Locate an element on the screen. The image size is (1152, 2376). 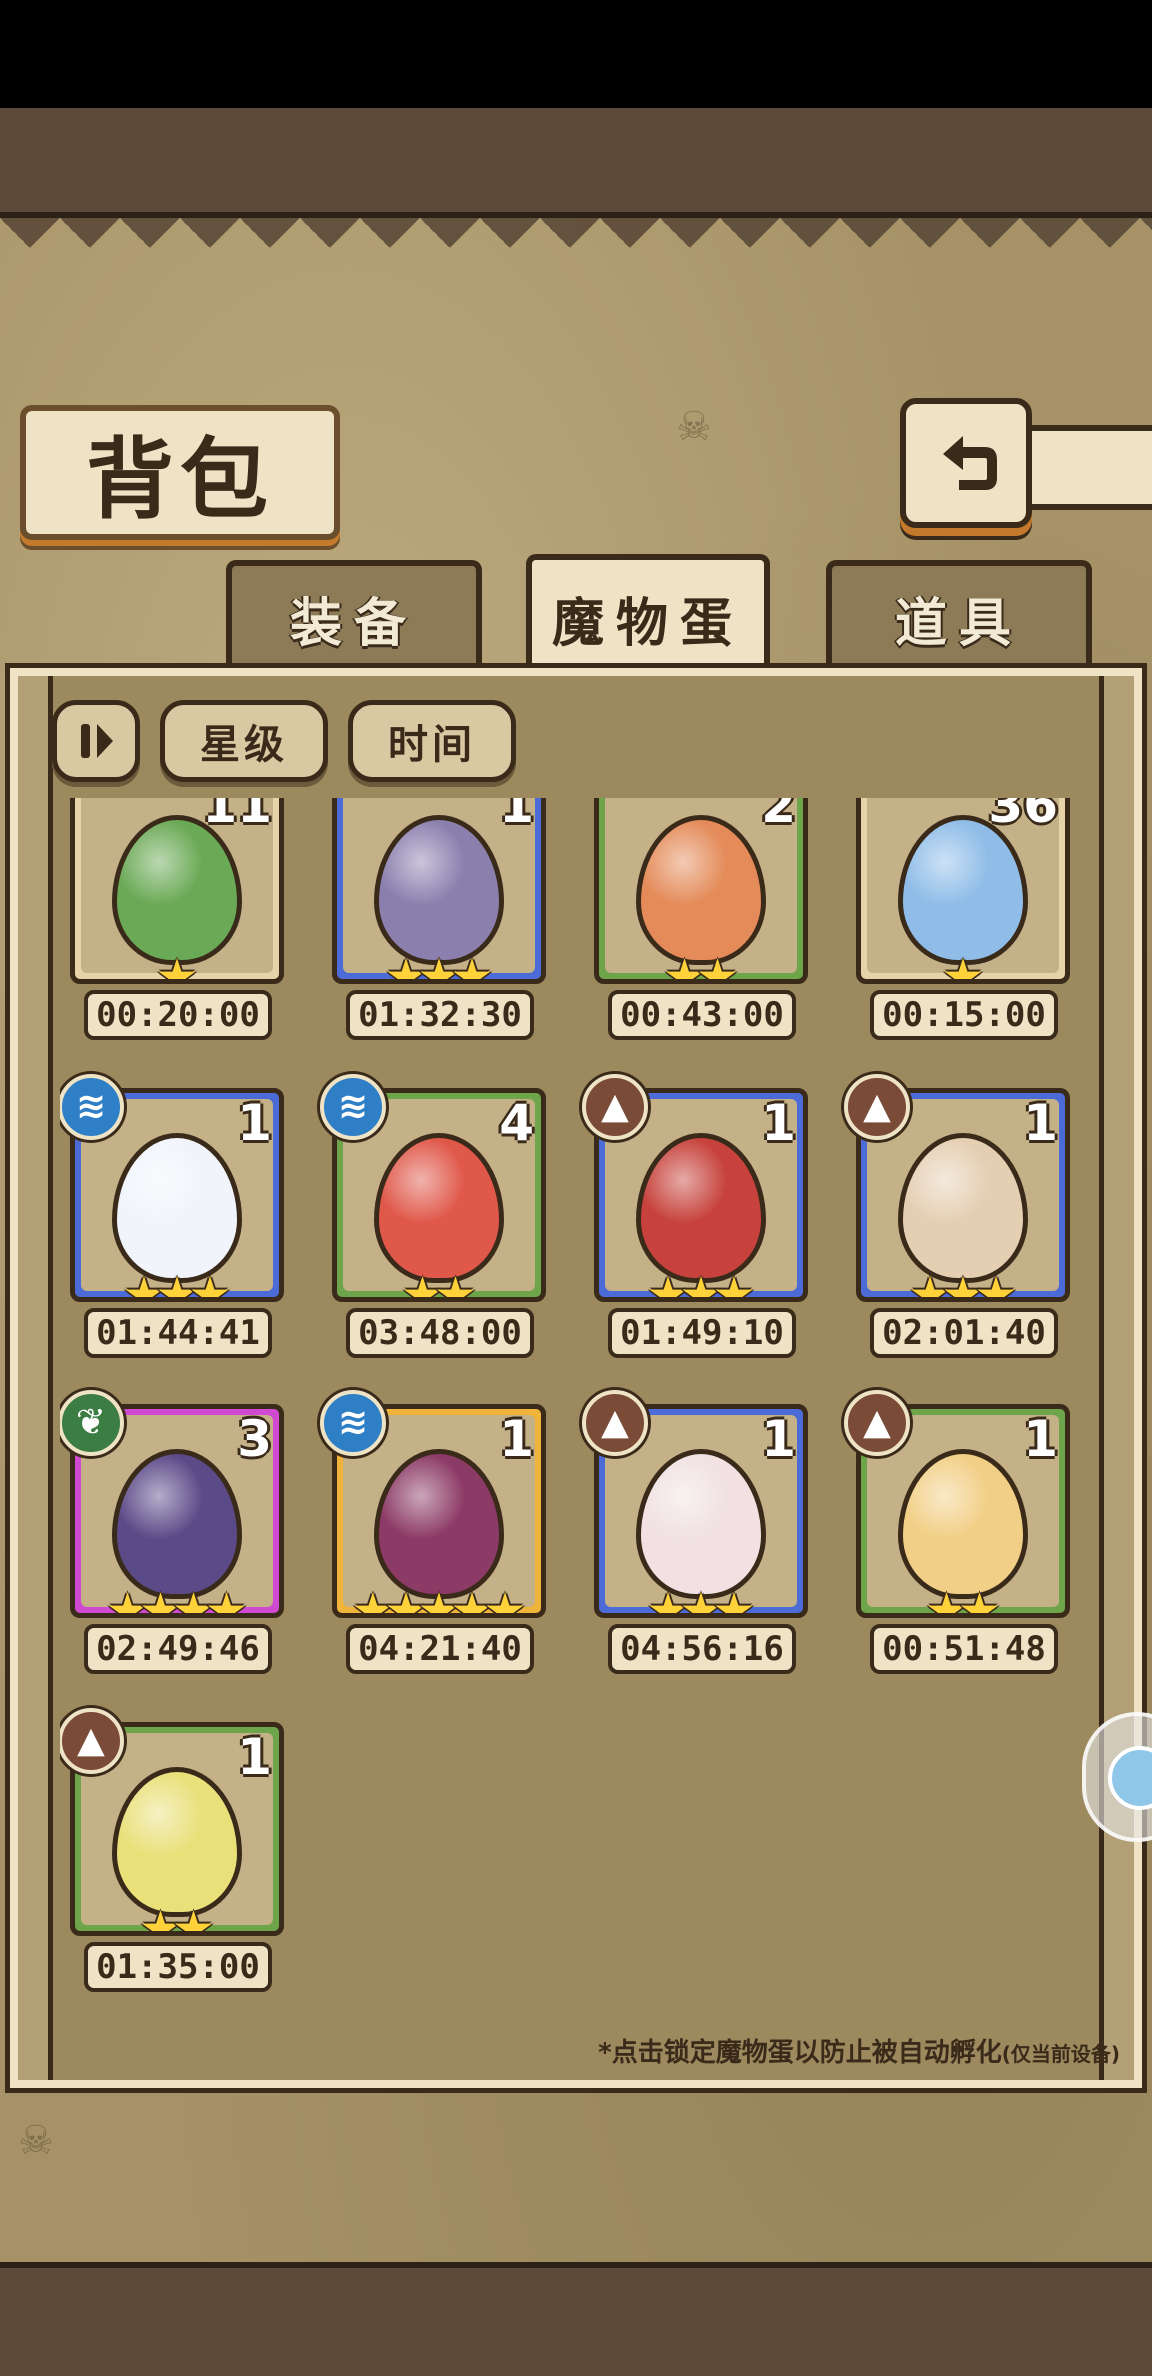
egg-card: ★★★★★ ≋ 1 04:21:40 is located at coordinates (436, 1541).